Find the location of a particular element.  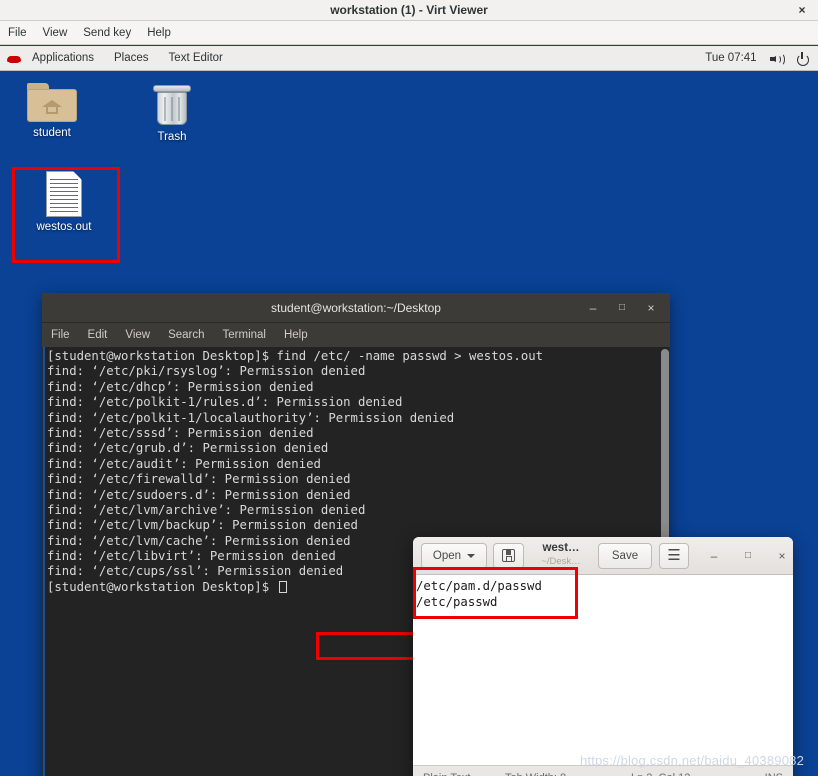

panel-item-applications: Applications is located at coordinates (63, 58).